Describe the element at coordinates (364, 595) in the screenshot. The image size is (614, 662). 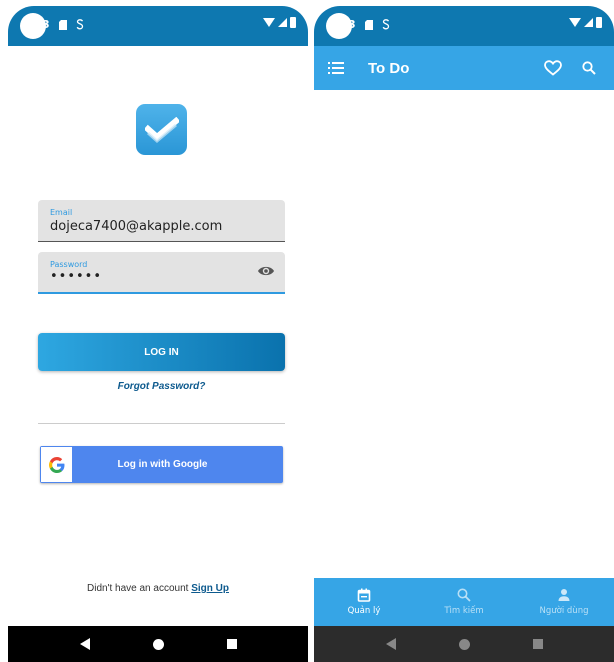
I see `calendar-icon` at that location.